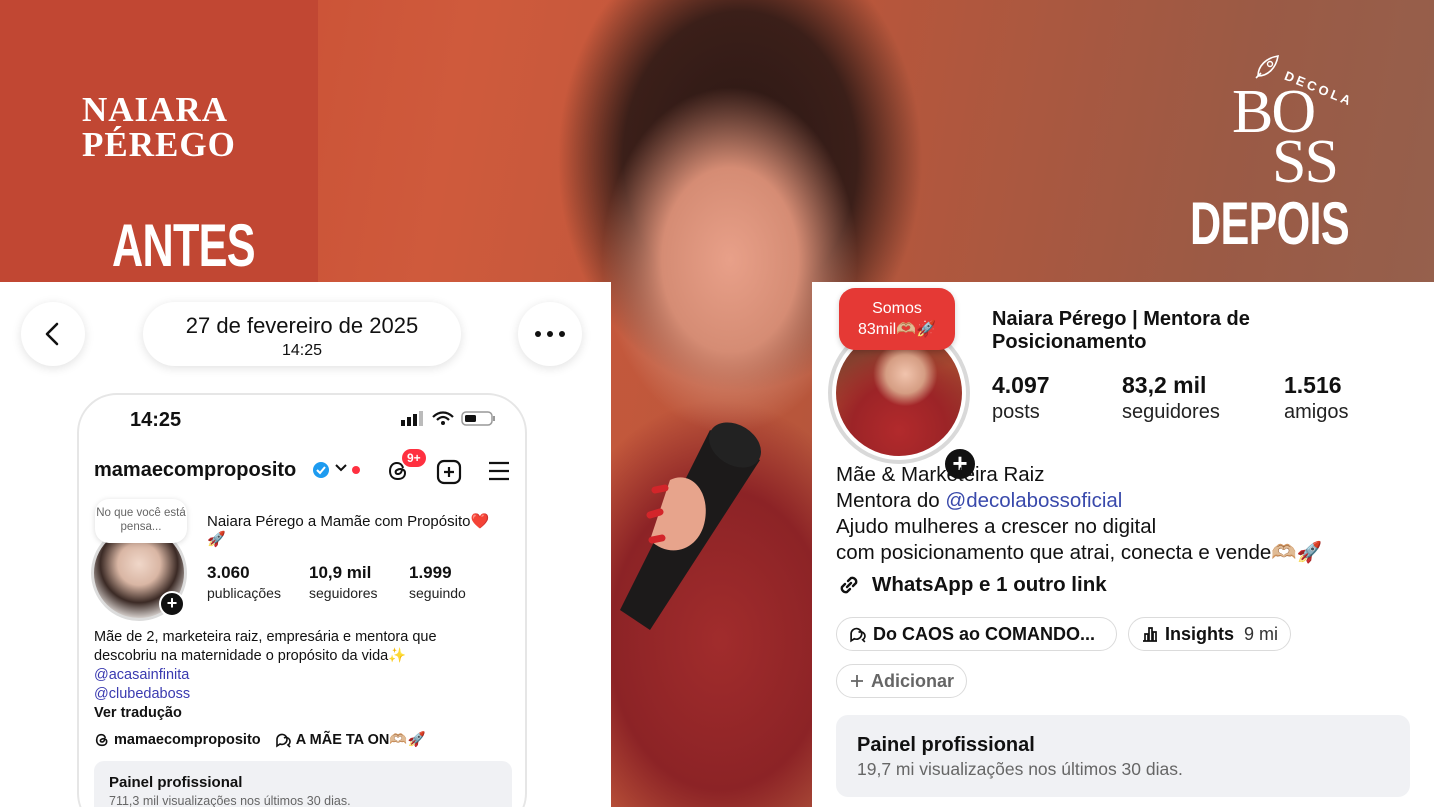  I want to click on before-label: ANTES, so click(184, 245).